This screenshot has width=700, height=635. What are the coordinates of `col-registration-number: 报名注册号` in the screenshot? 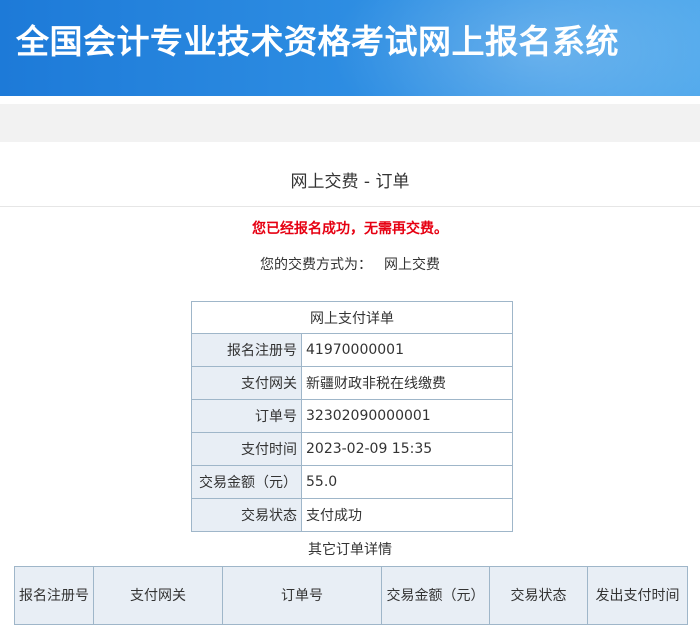 It's located at (54, 595).